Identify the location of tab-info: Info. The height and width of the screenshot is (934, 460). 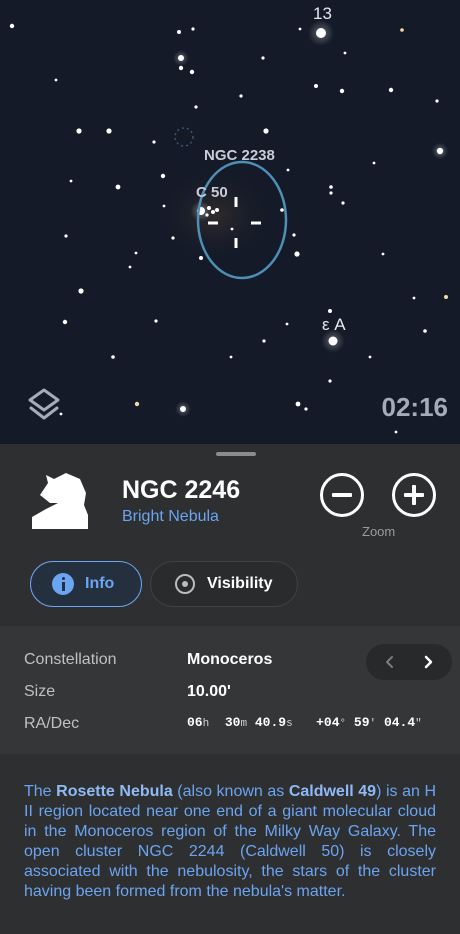
(86, 584).